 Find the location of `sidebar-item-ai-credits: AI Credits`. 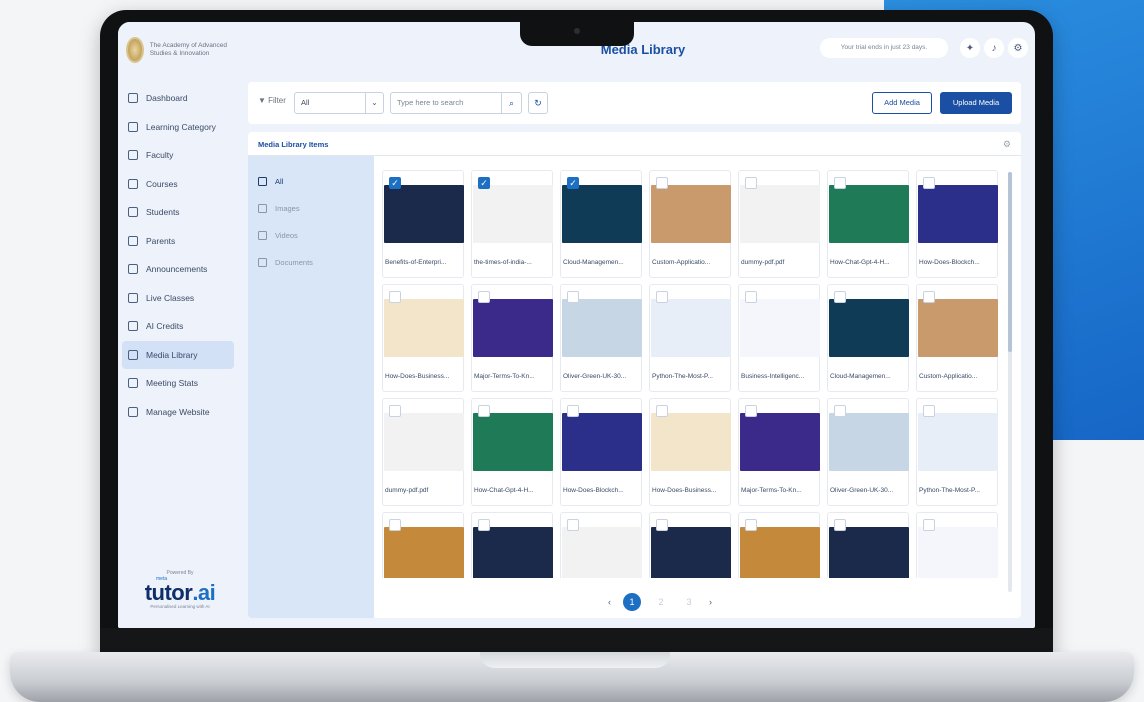

sidebar-item-ai-credits: AI Credits is located at coordinates (178, 326).